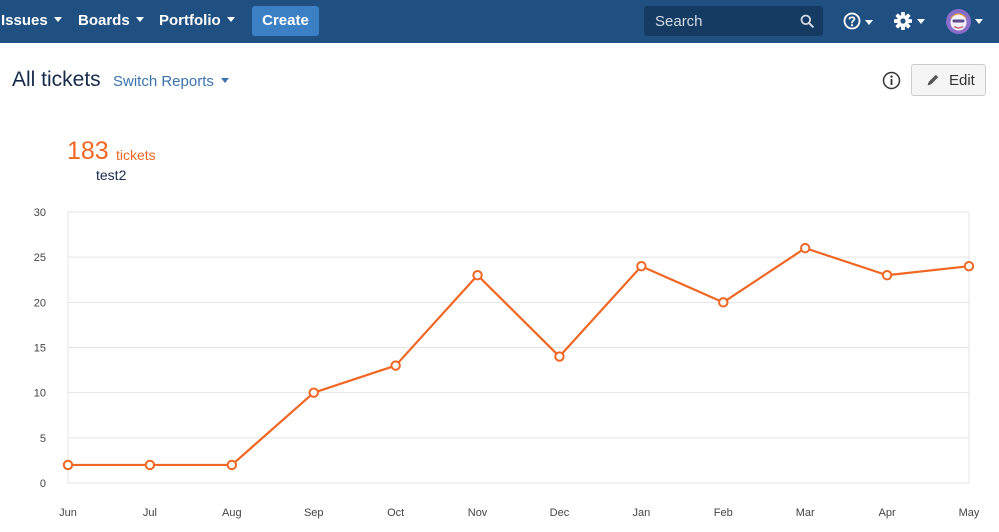 The height and width of the screenshot is (532, 999). What do you see at coordinates (43, 484) in the screenshot?
I see `y-tick-label: 0` at bounding box center [43, 484].